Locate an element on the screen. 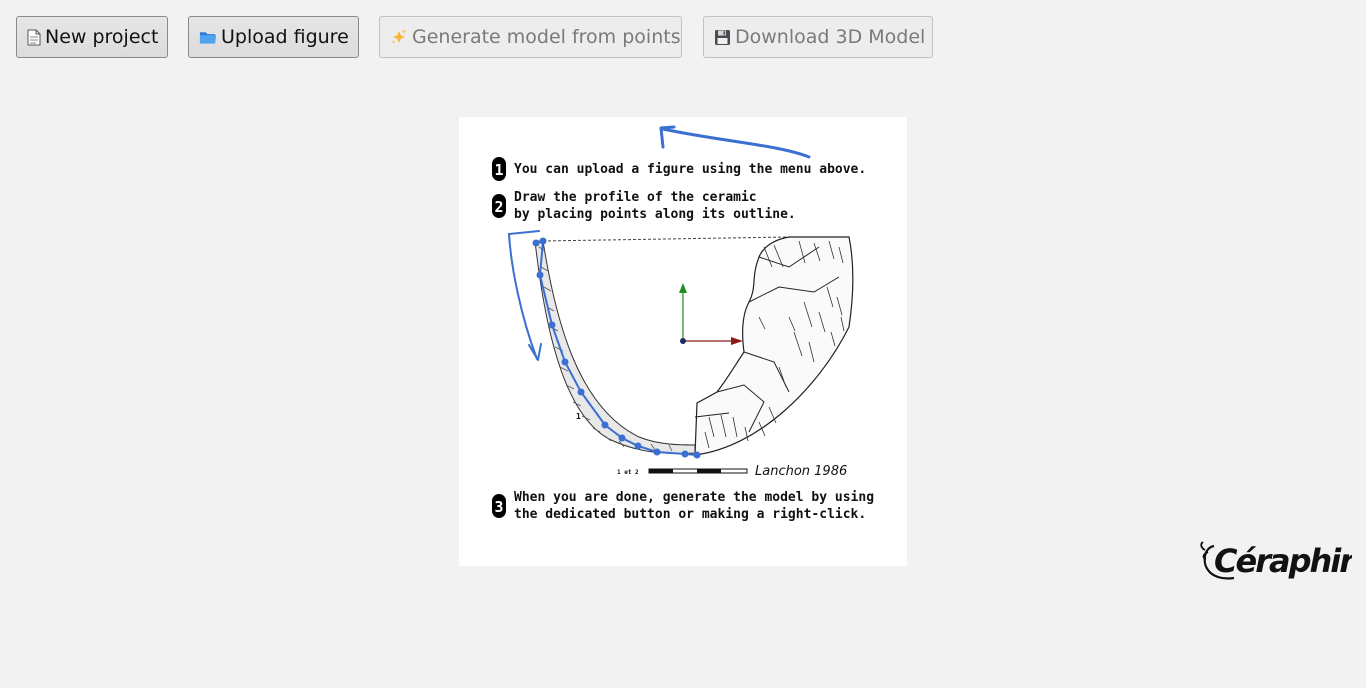 The image size is (1366, 688). svg-text: 2 is located at coordinates (498, 207).